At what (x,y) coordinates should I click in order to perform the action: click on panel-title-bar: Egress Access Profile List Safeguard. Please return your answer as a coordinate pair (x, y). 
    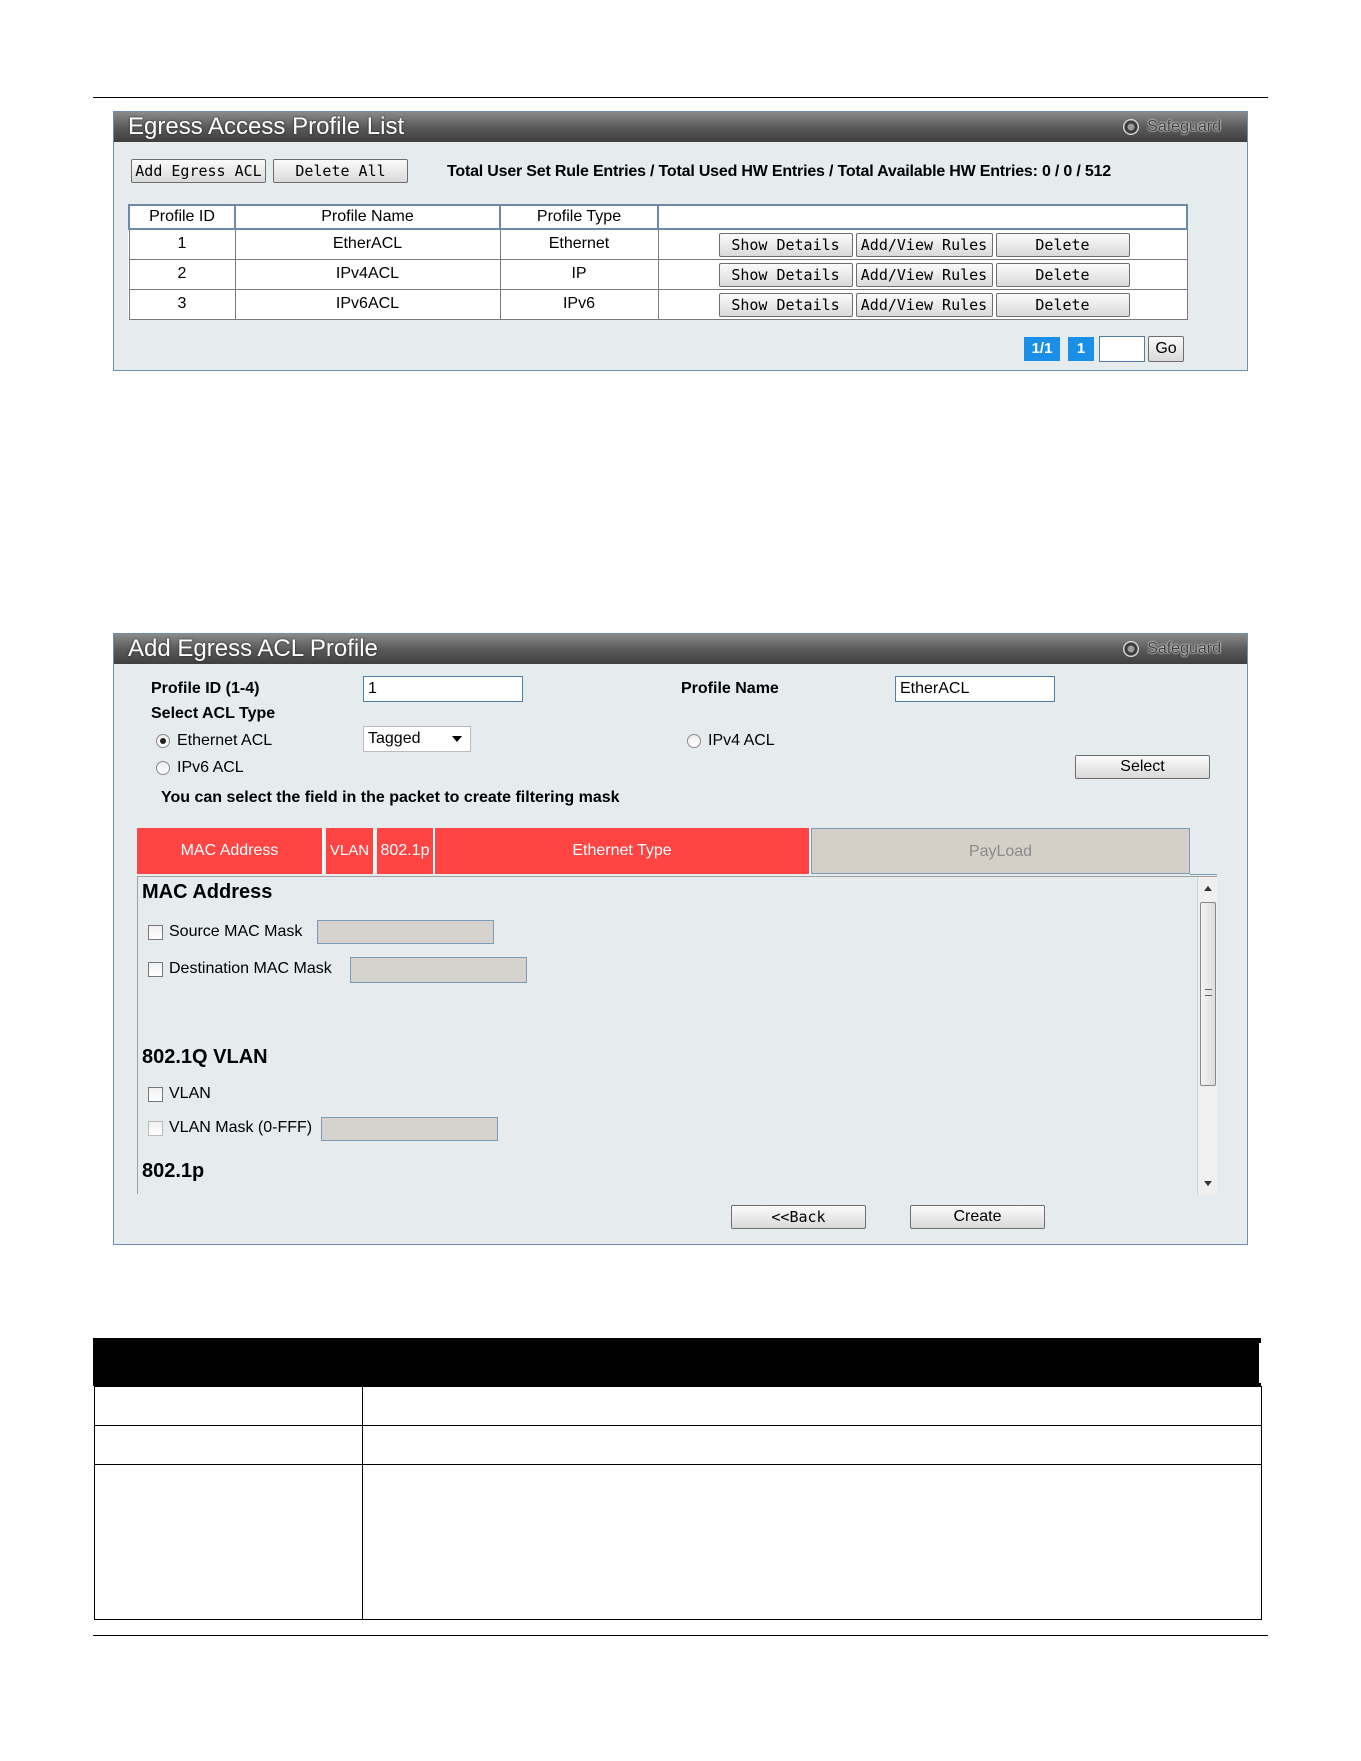
    Looking at the image, I should click on (680, 127).